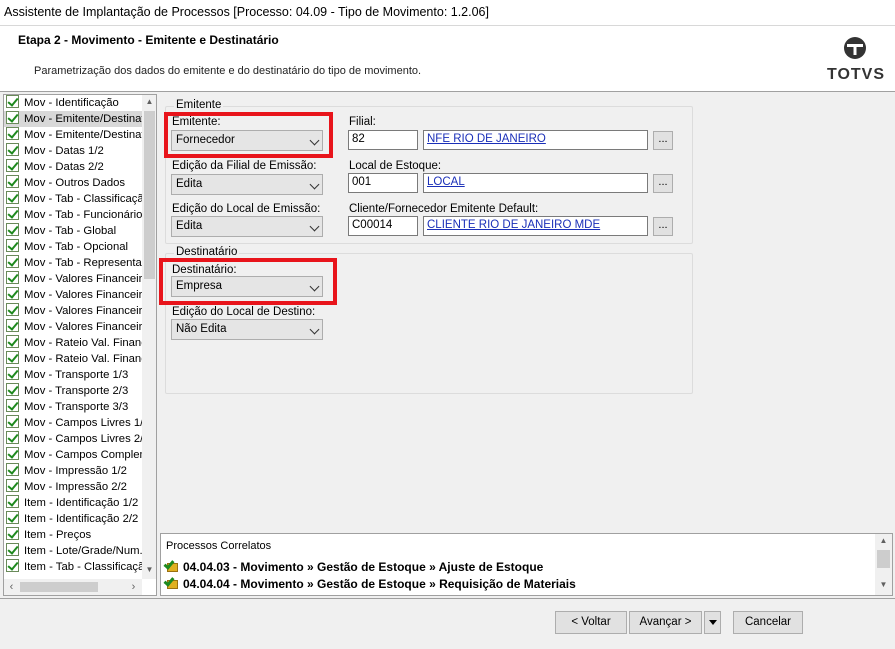 Image resolution: width=895 pixels, height=649 pixels. Describe the element at coordinates (444, 209) in the screenshot. I see `cliente-label: Cliente/Fornecedor Emitente Default:` at that location.